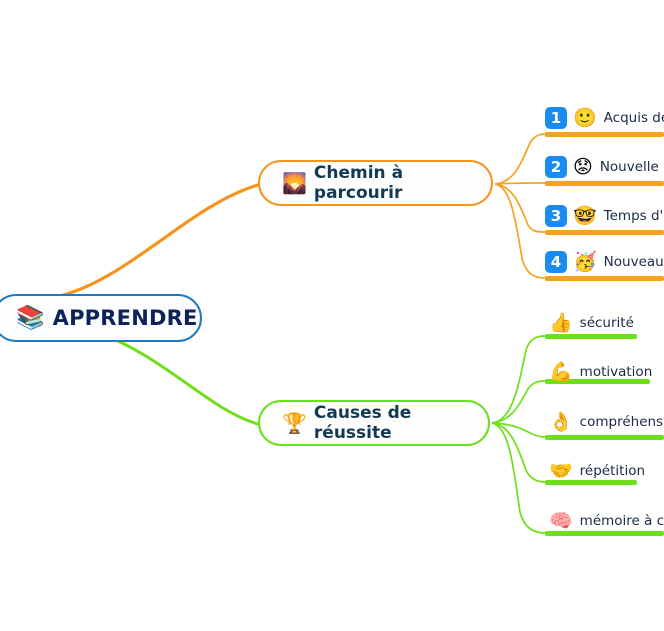 The width and height of the screenshot is (664, 631). I want to click on branch-node-chemin-a-parcourir: 🌄 Chemin à parcourir, so click(375, 183).